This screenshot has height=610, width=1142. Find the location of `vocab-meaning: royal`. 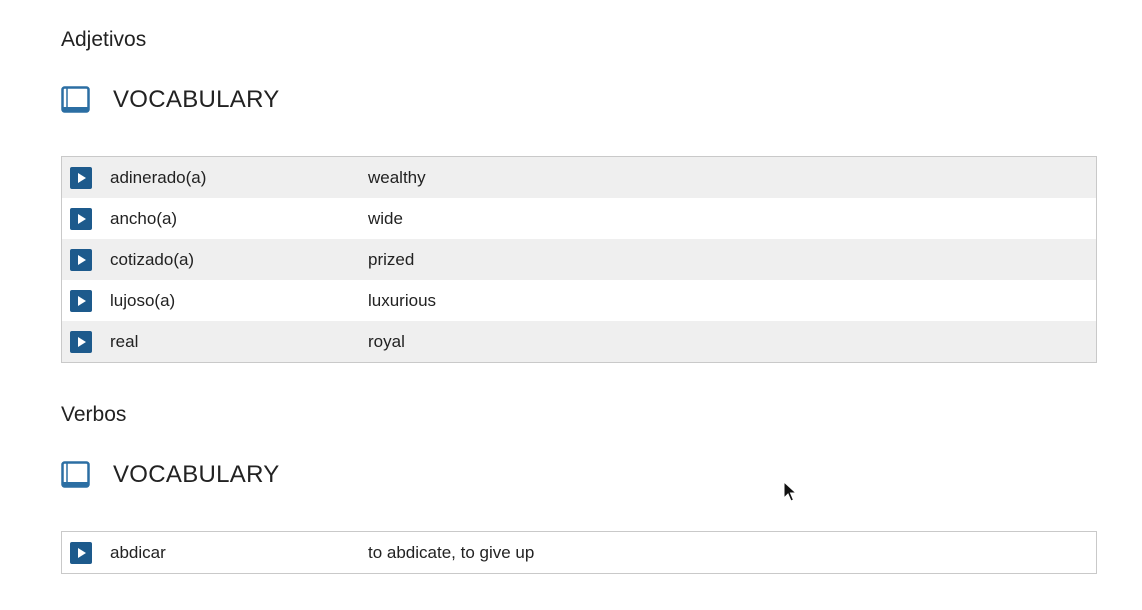

vocab-meaning: royal is located at coordinates (386, 341).